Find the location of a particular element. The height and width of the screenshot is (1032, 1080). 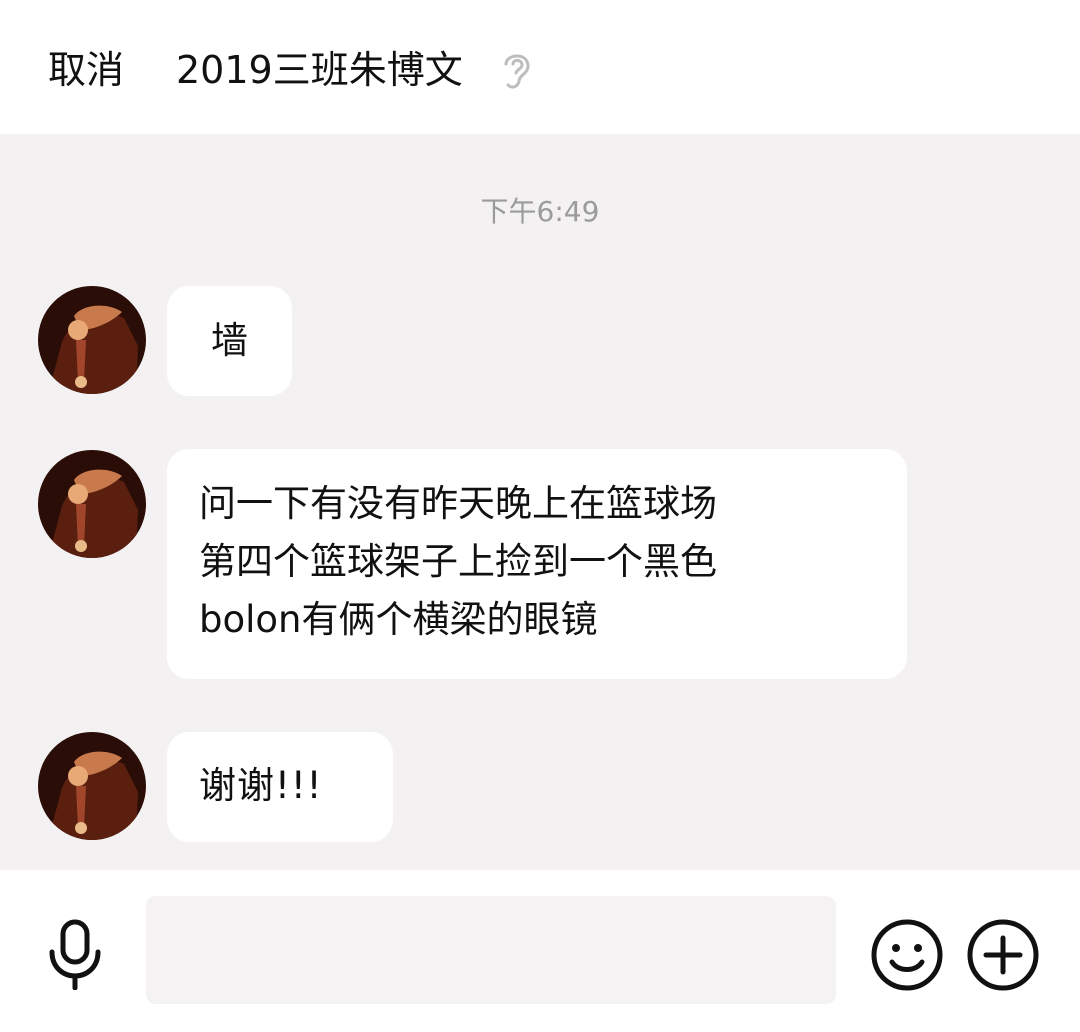

message-text: 墙 is located at coordinates (229, 340).